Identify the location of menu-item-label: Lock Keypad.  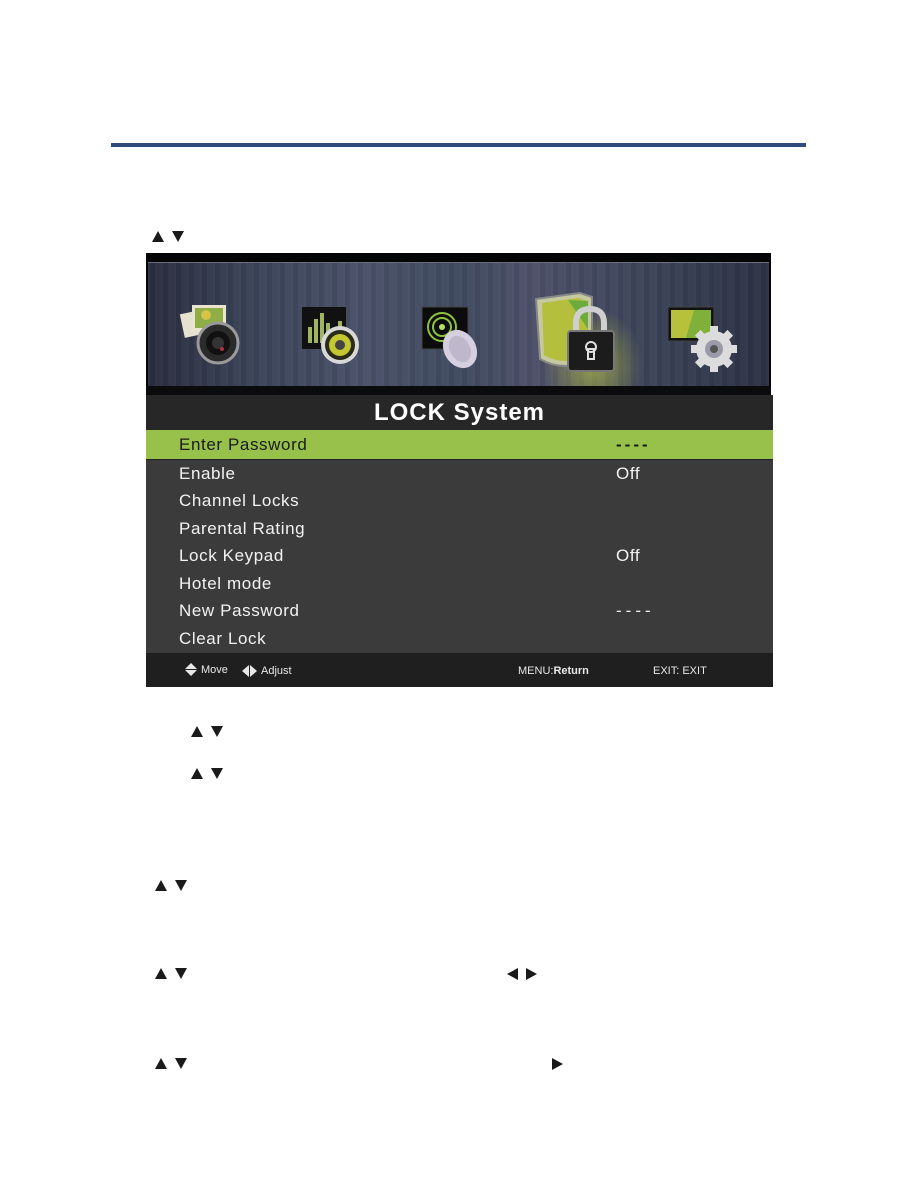
(231, 556).